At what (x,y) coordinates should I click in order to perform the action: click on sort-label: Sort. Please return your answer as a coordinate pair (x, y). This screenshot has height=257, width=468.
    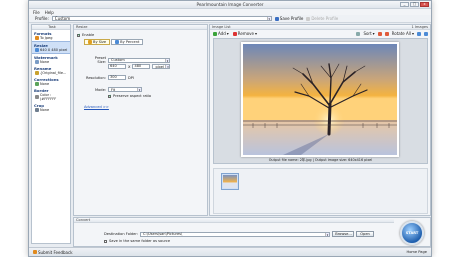
    Looking at the image, I should click on (367, 33).